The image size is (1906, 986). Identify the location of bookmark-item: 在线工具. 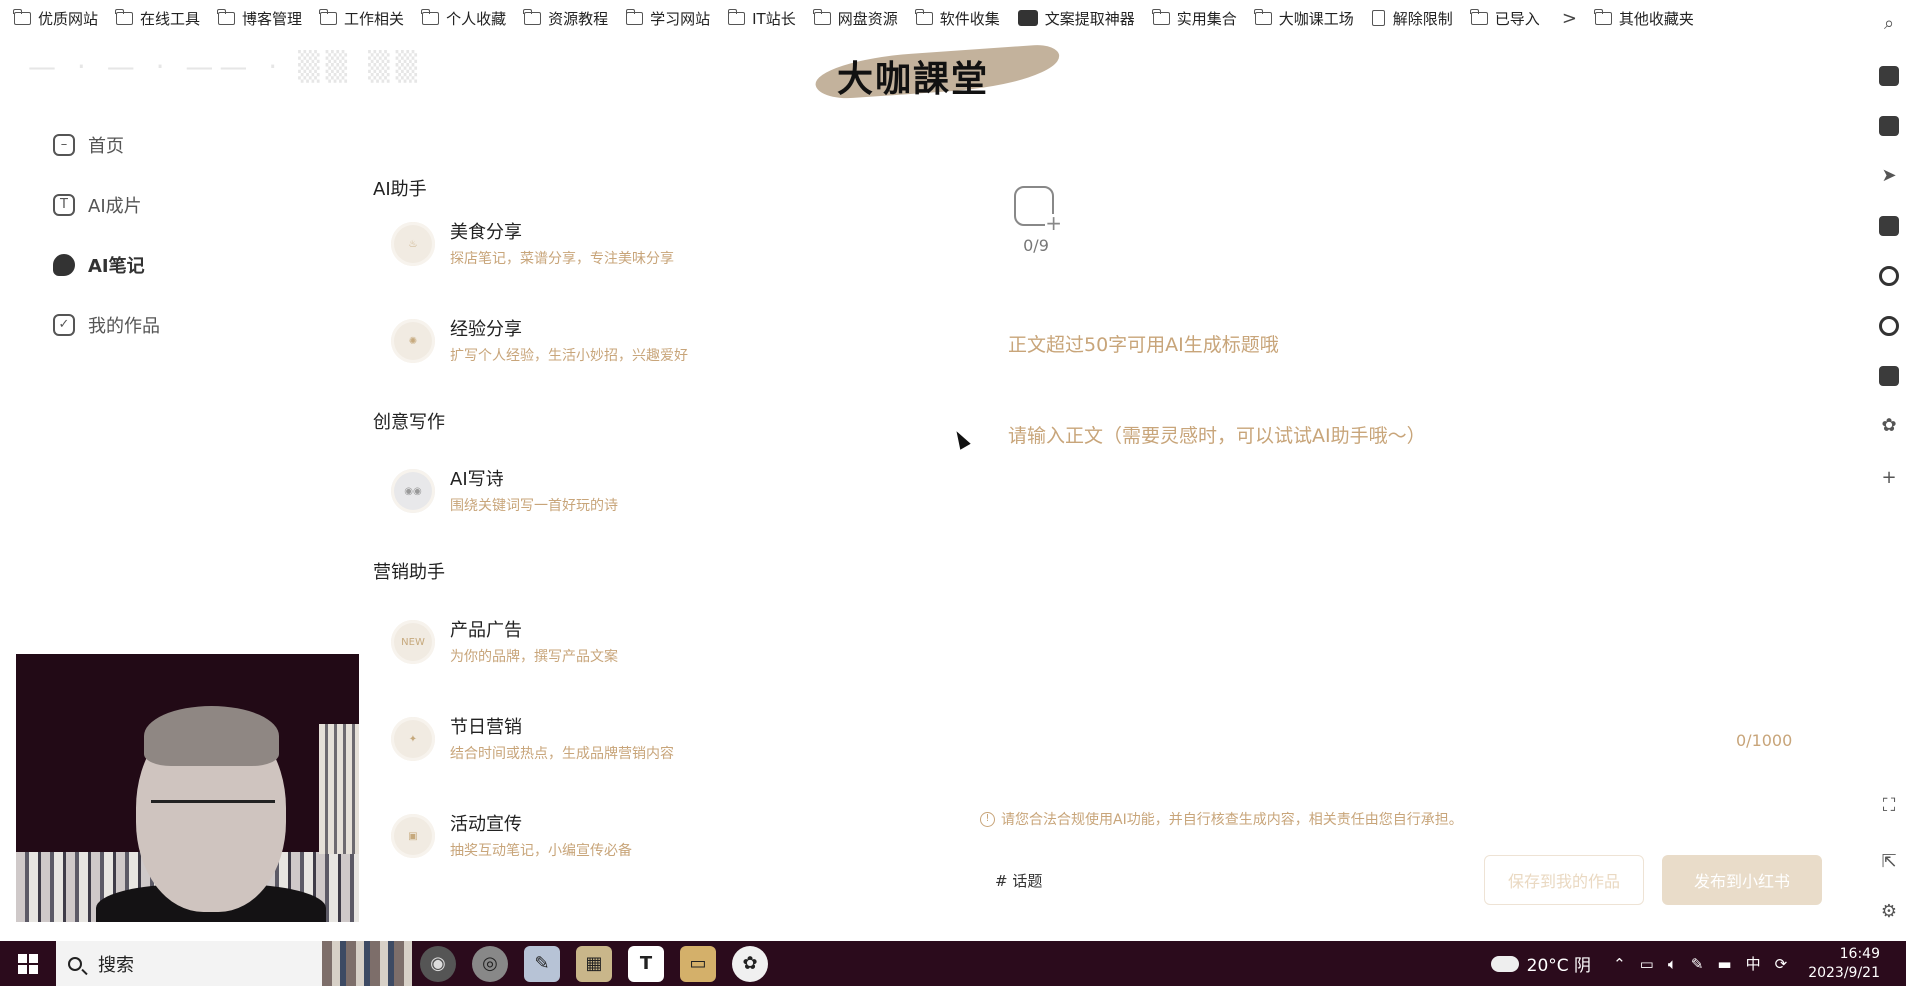
(157, 18).